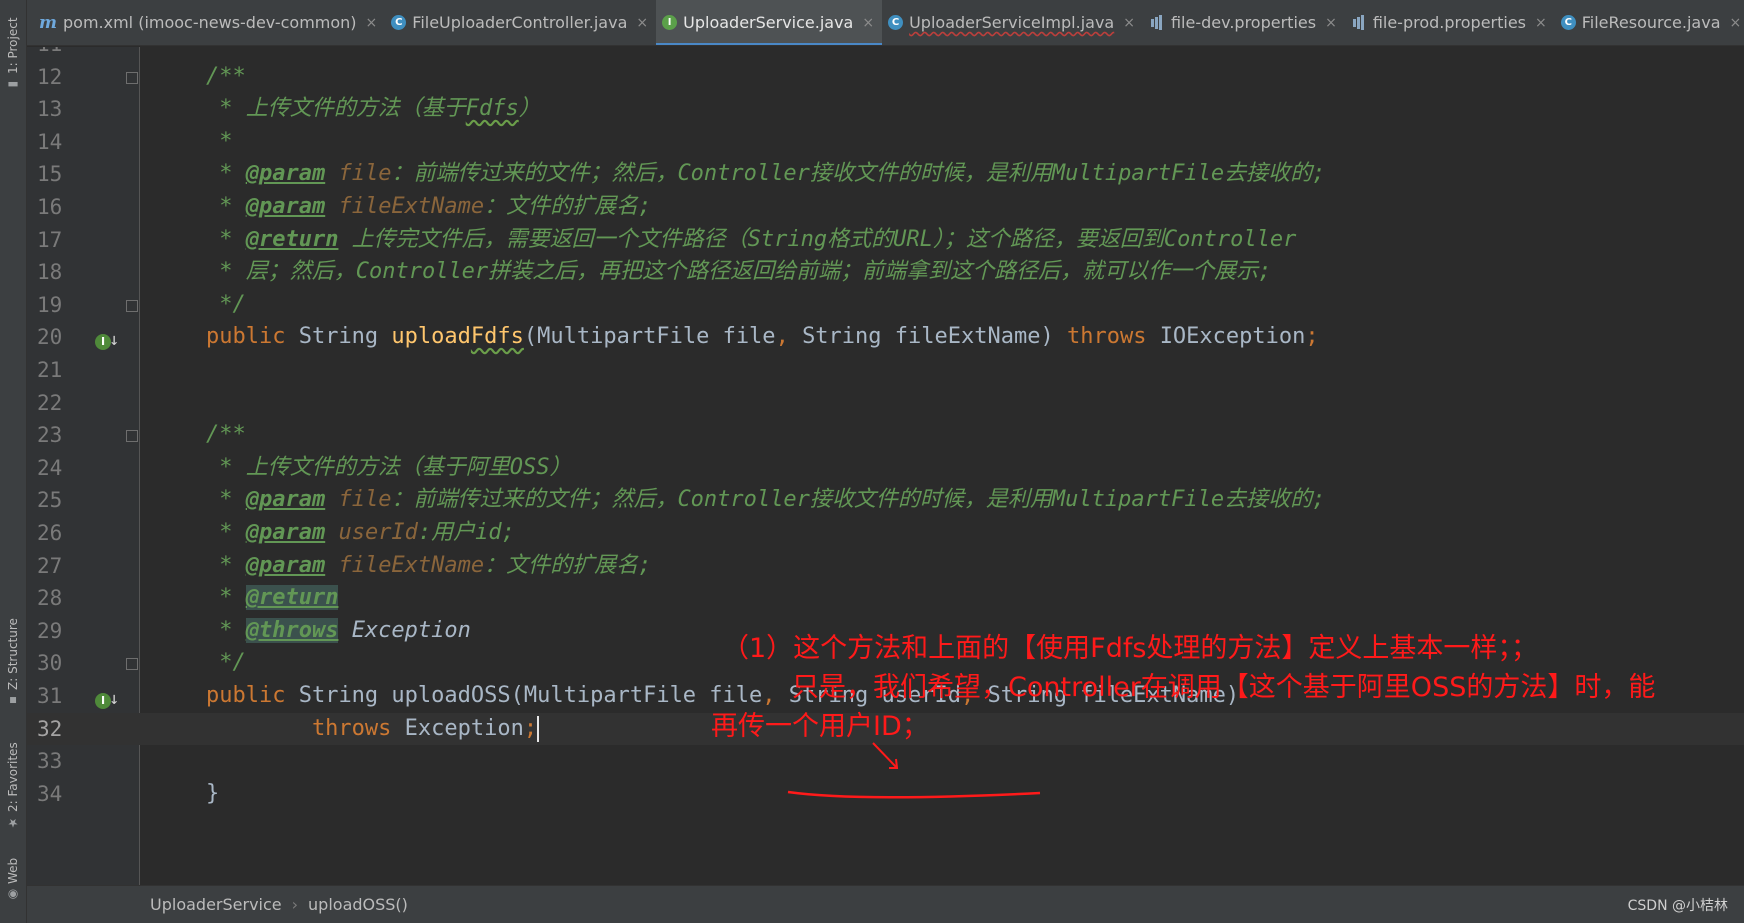 The image size is (1744, 923). Describe the element at coordinates (358, 904) in the screenshot. I see `breadcrumb-item: uploadOSS()` at that location.